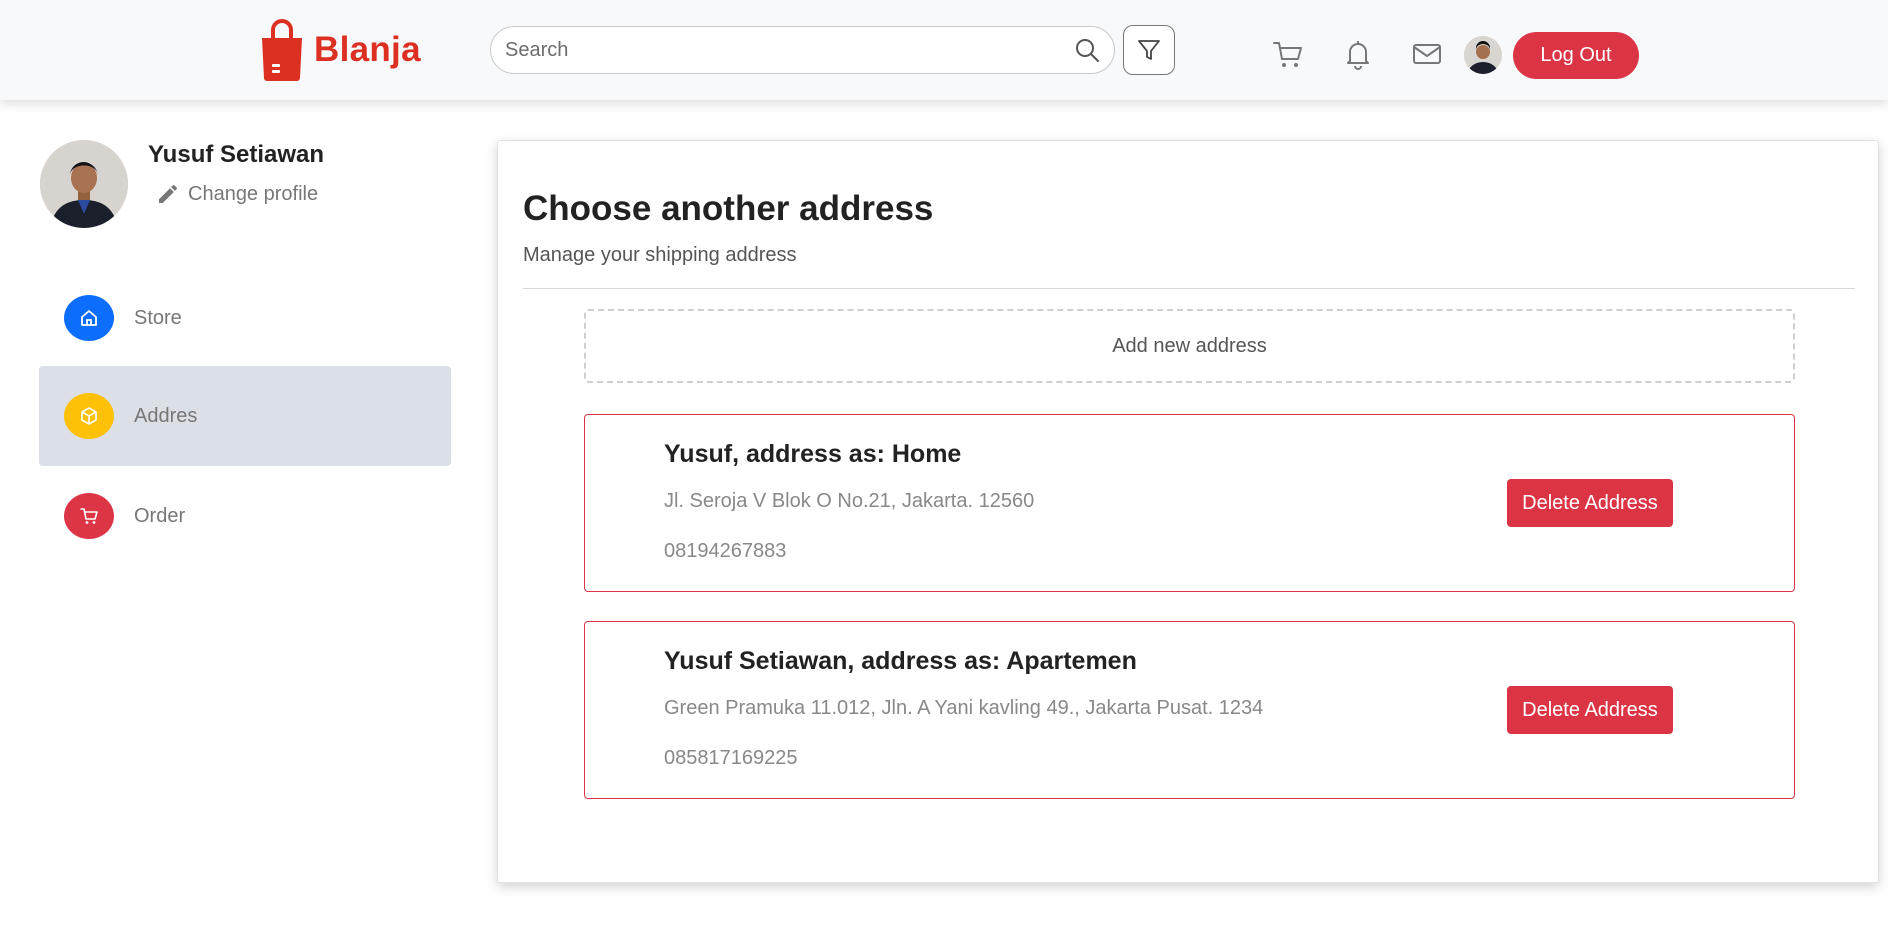 The width and height of the screenshot is (1888, 928). Describe the element at coordinates (245, 318) in the screenshot. I see `sidebar-item-store: Store` at that location.